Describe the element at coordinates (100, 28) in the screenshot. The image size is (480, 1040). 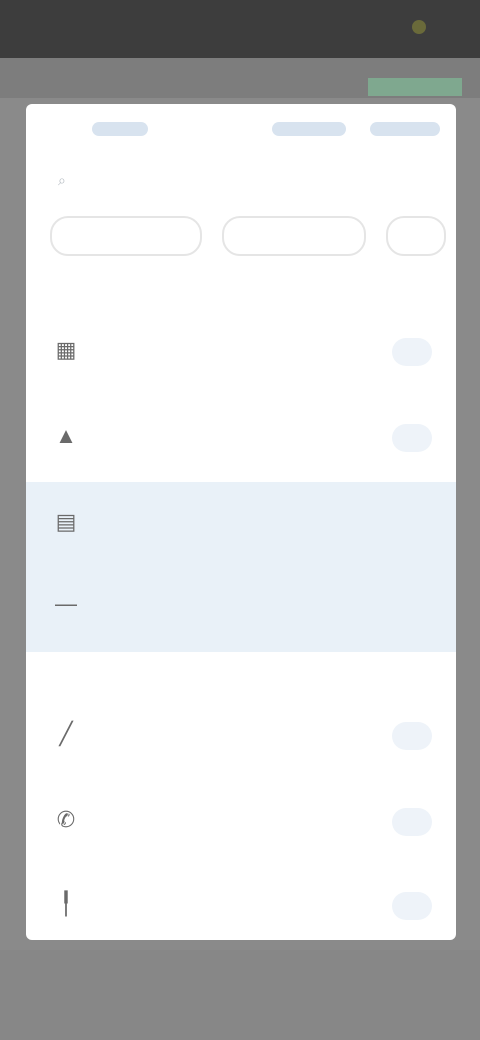
I see `status-time` at that location.